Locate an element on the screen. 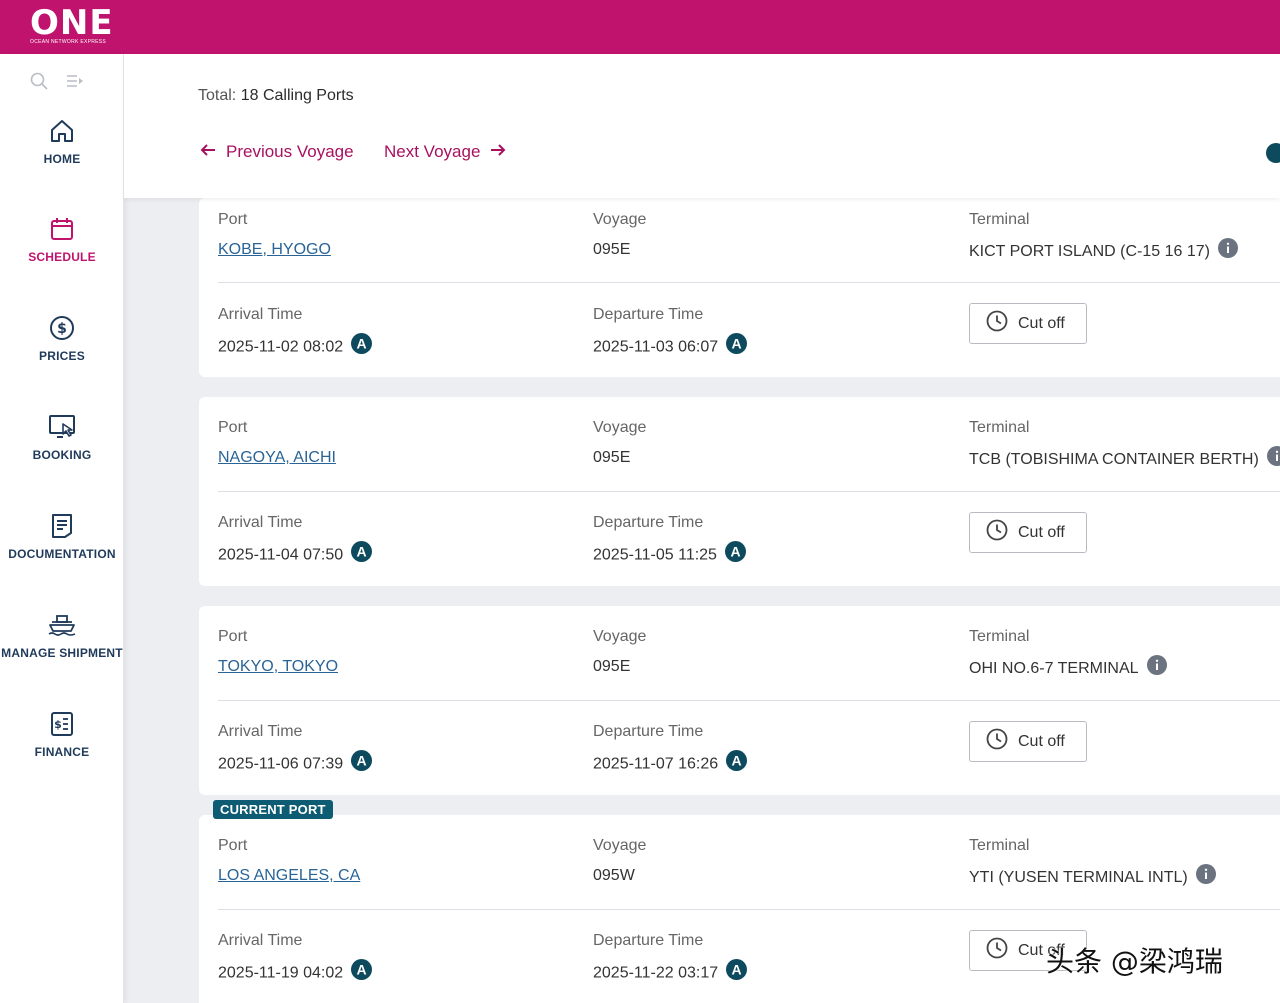  document-icon is located at coordinates (62, 526).